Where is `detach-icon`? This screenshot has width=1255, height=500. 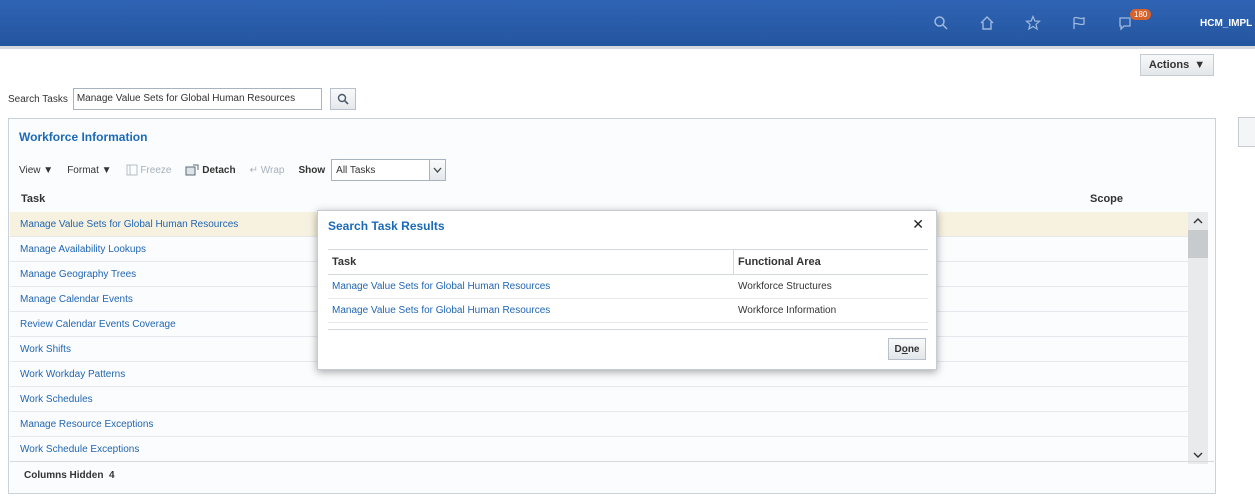 detach-icon is located at coordinates (192, 170).